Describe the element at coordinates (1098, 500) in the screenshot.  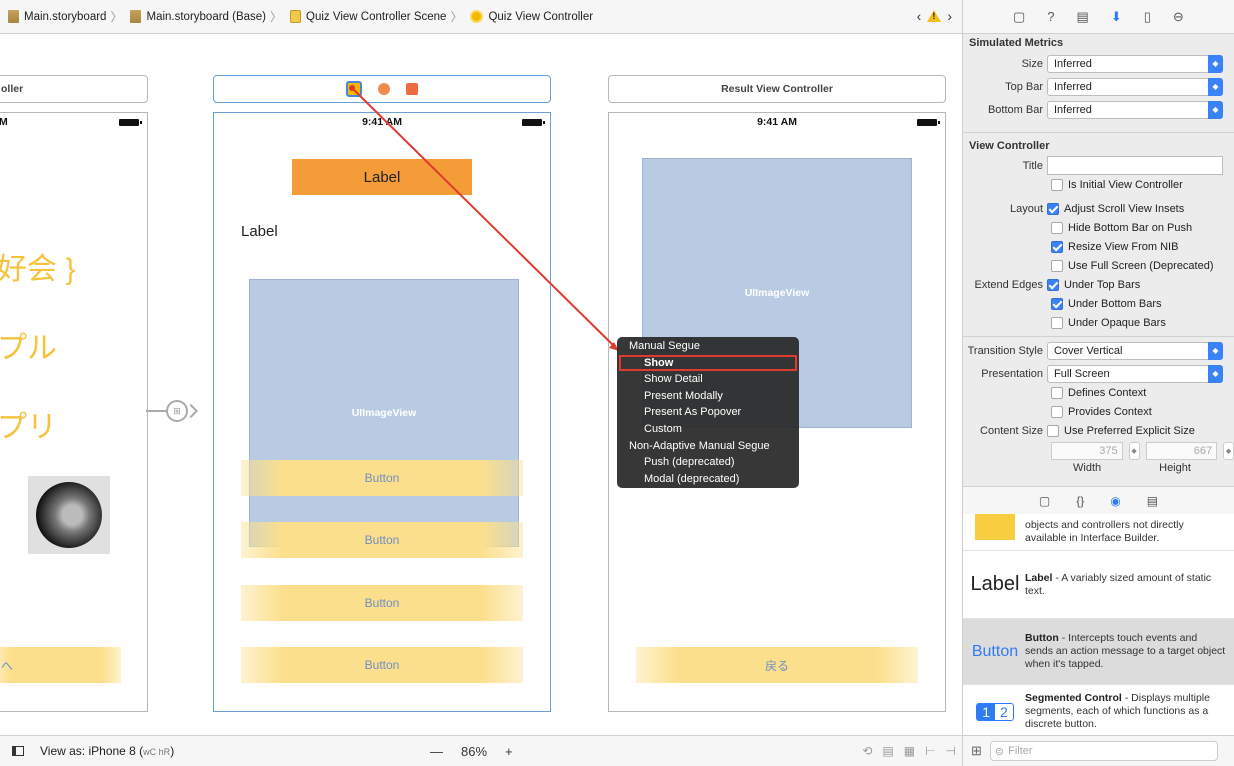
I see `library-tabs: ▢ {} ◉ ▤` at that location.